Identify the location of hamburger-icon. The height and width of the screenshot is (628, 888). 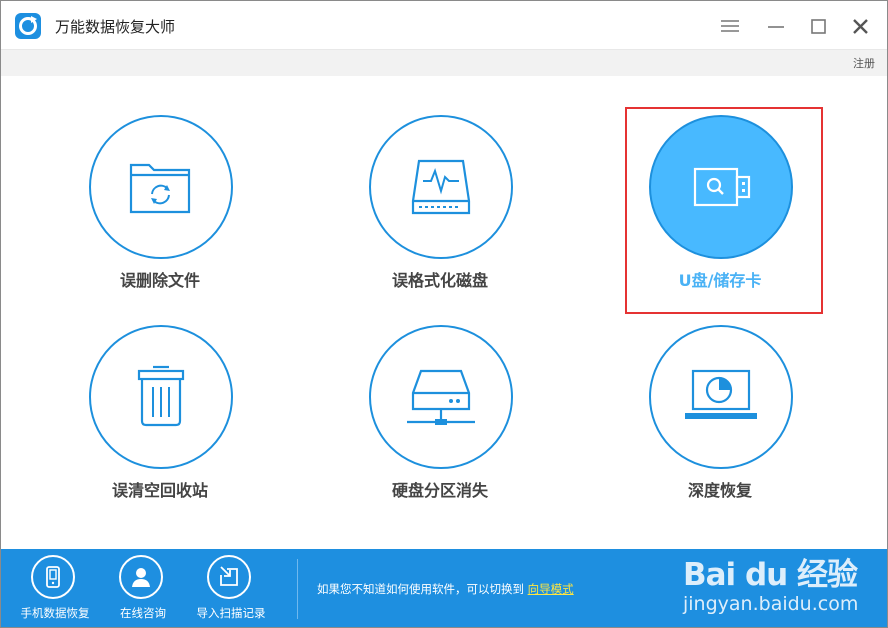
(730, 26).